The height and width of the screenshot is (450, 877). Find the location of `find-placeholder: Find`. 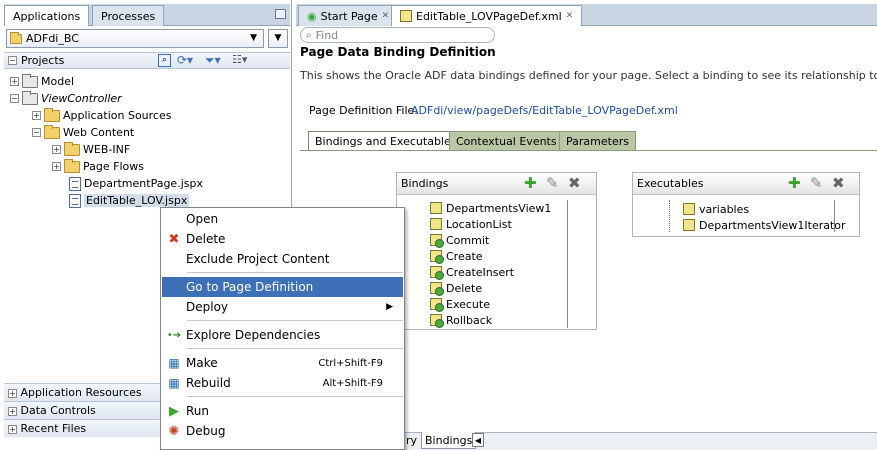

find-placeholder: Find is located at coordinates (327, 35).